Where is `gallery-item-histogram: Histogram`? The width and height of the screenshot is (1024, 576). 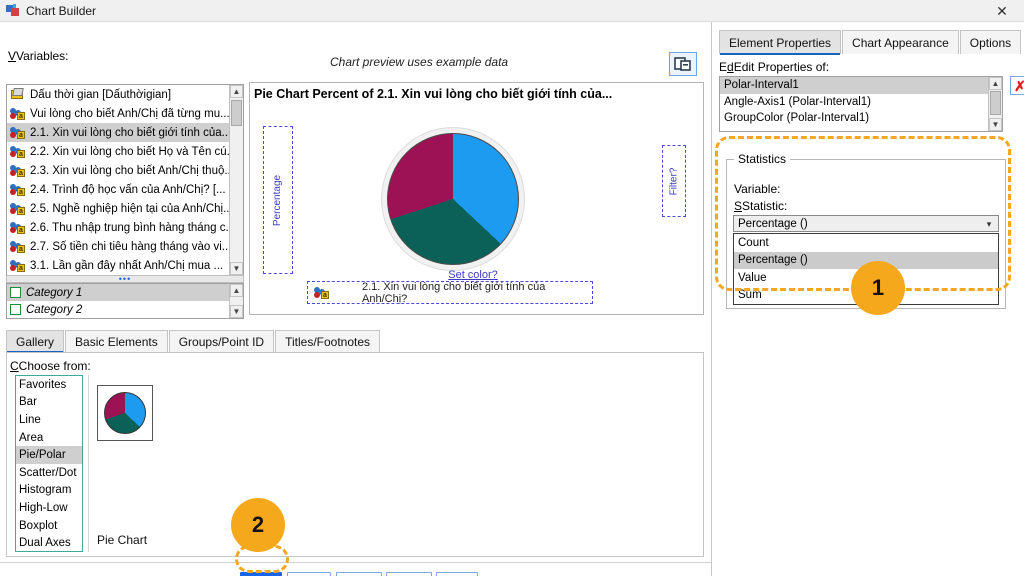
gallery-item-histogram: Histogram is located at coordinates (49, 491).